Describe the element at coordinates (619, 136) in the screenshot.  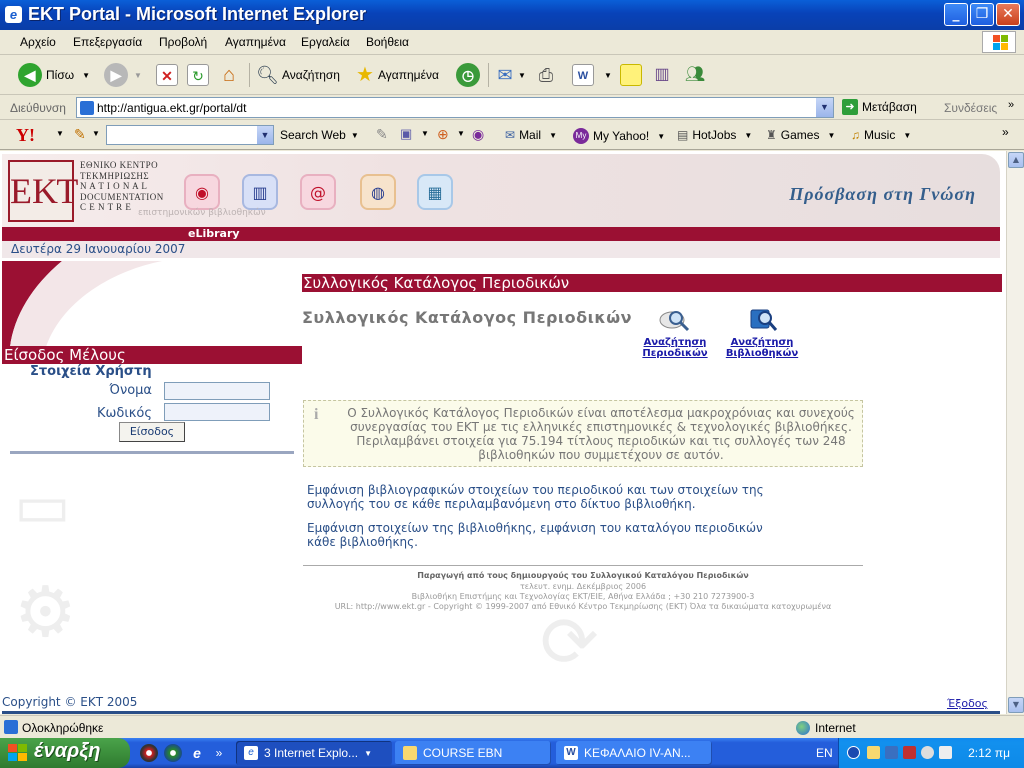
I see `my-yahoo-link: My My Yahoo! ▼` at that location.